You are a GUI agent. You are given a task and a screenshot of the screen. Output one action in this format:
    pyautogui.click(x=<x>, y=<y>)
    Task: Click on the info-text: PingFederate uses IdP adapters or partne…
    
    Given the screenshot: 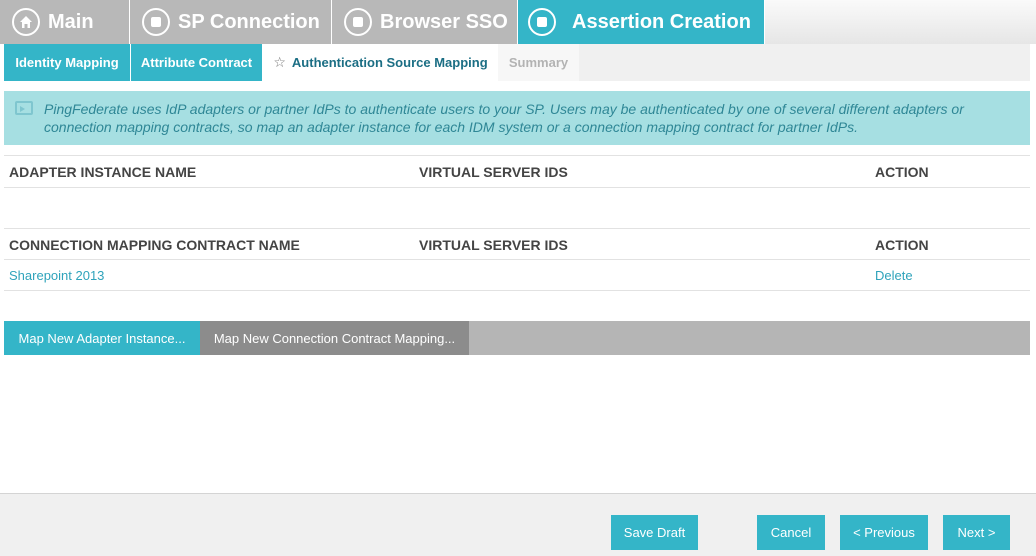 What is the action you would take?
    pyautogui.click(x=504, y=118)
    